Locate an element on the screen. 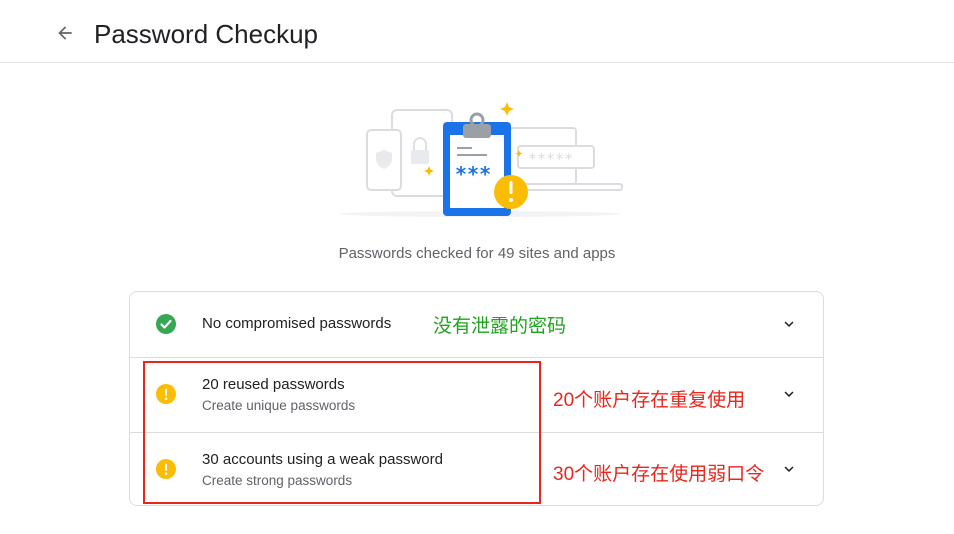 This screenshot has height=534, width=954. back-button is located at coordinates (65, 33).